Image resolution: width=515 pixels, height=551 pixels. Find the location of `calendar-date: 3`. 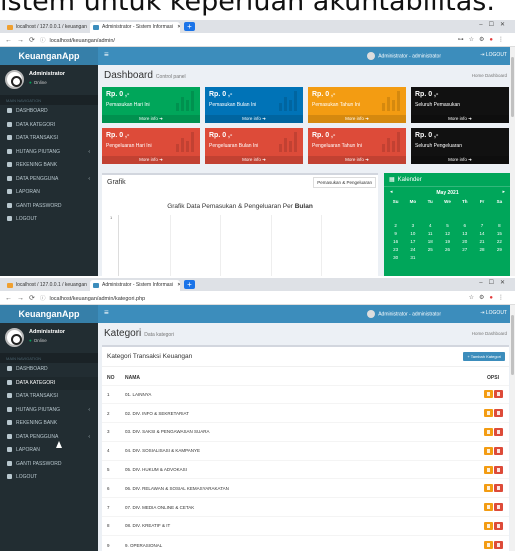

calendar-date: 3 is located at coordinates (412, 225).